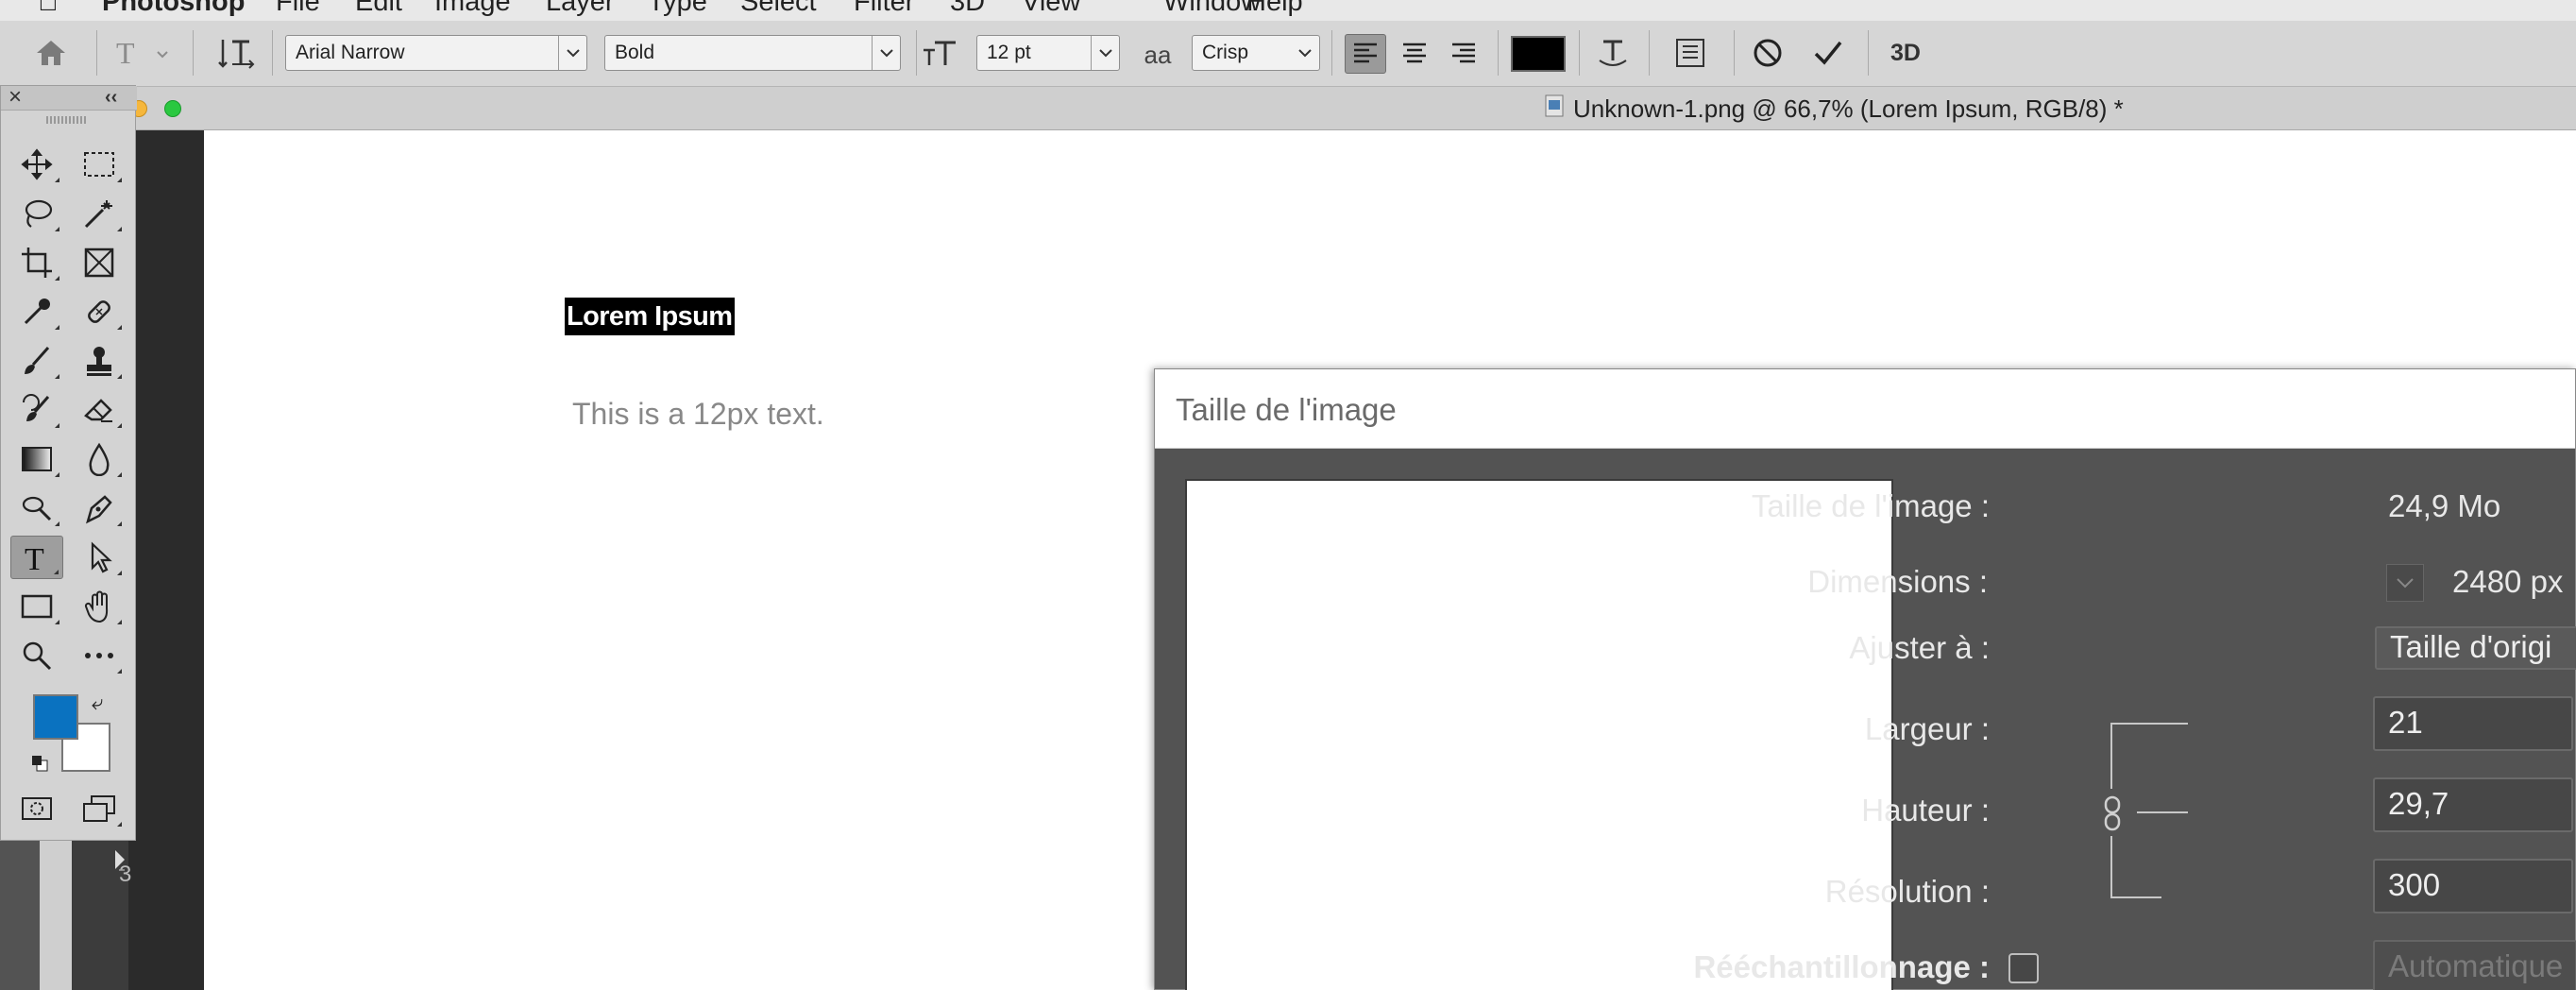 This screenshot has width=2576, height=990. Describe the element at coordinates (111, 98) in the screenshot. I see `collapse-icon: ‹‹` at that location.